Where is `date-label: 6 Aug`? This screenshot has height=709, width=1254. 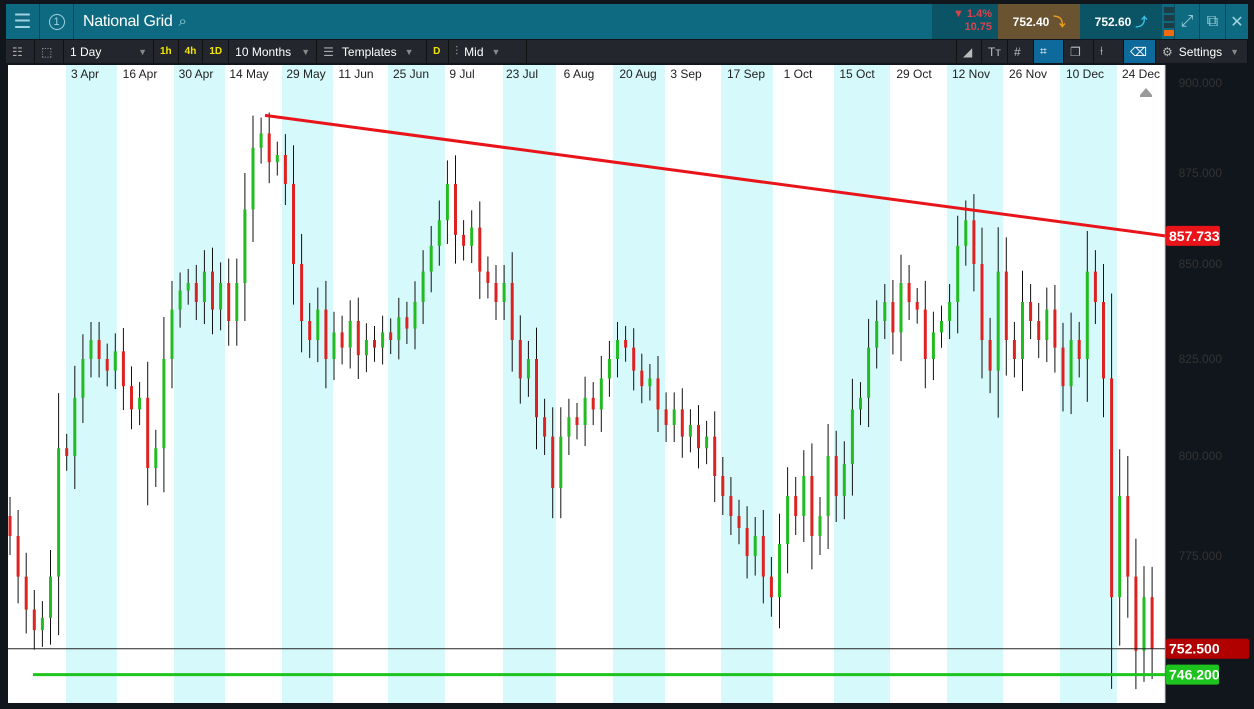 date-label: 6 Aug is located at coordinates (579, 74).